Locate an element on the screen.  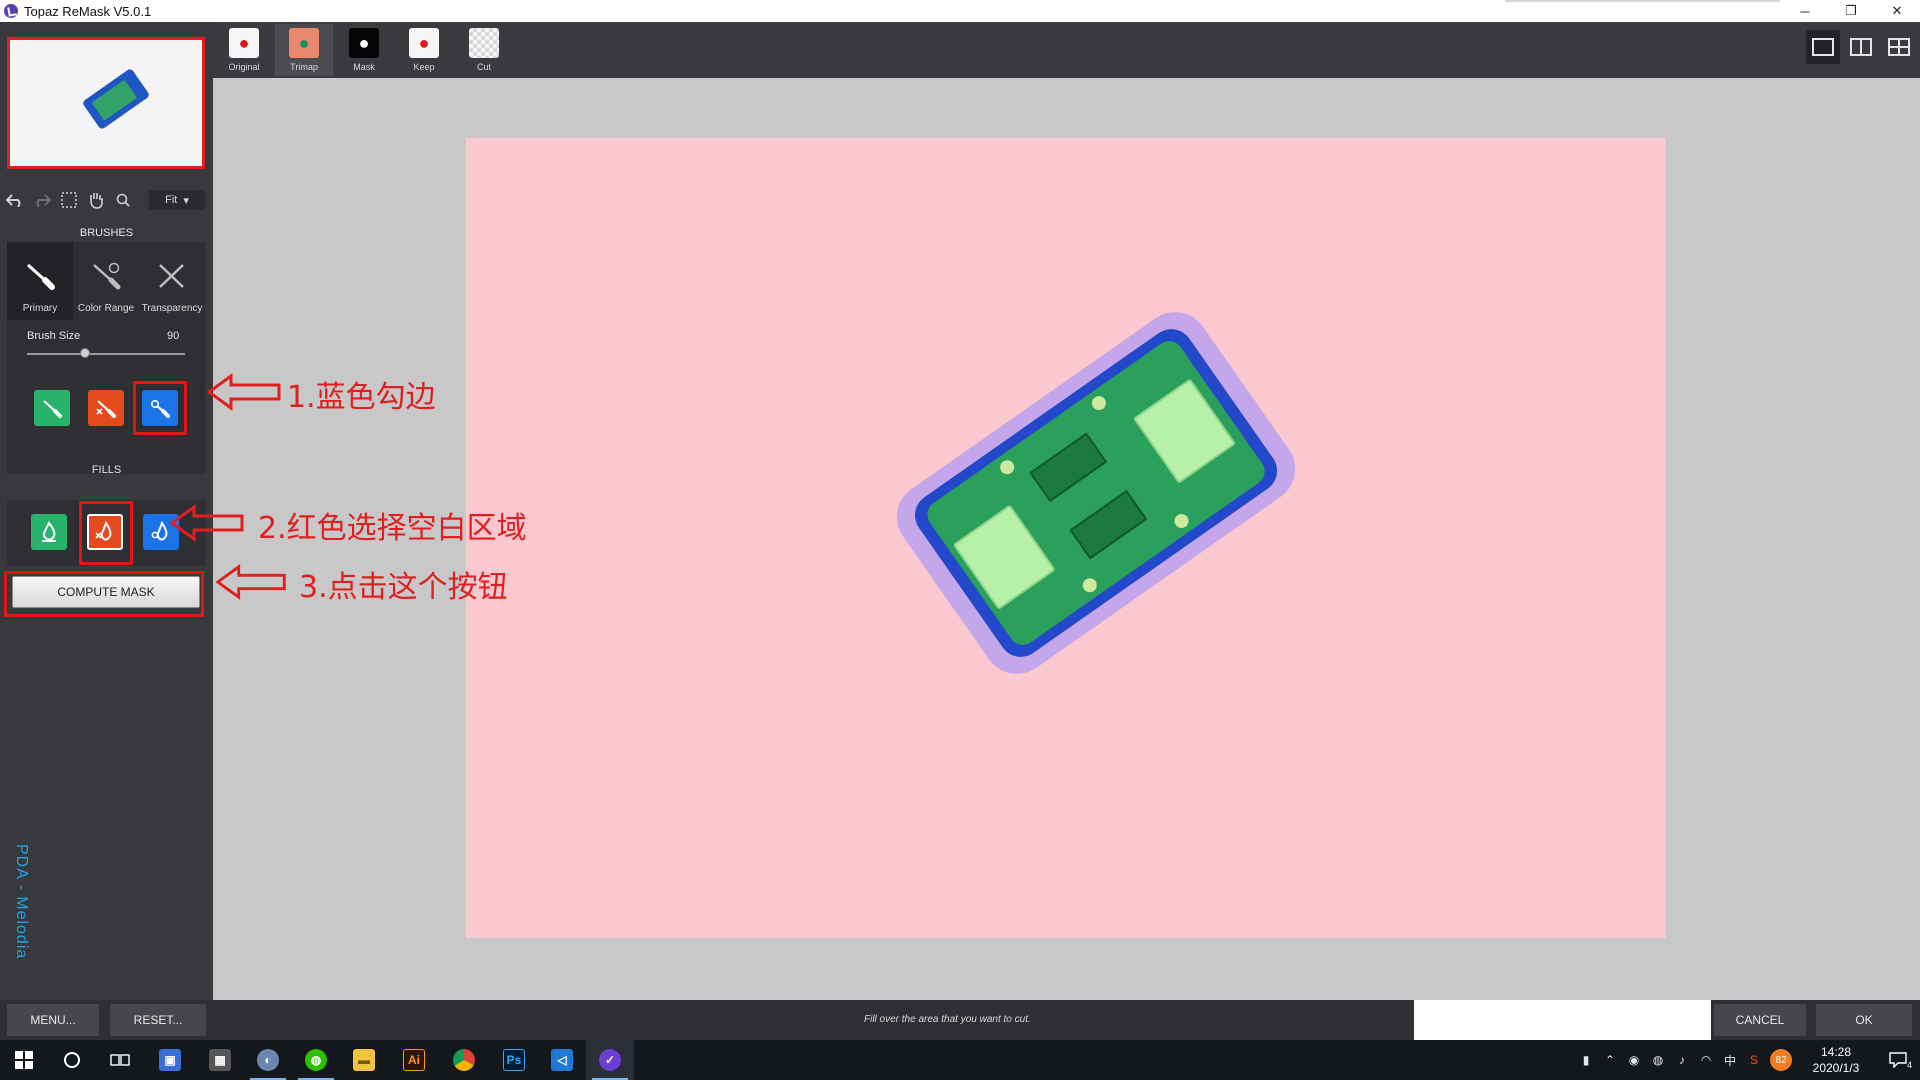
zoom-select: Fit ▾ is located at coordinates (177, 200).